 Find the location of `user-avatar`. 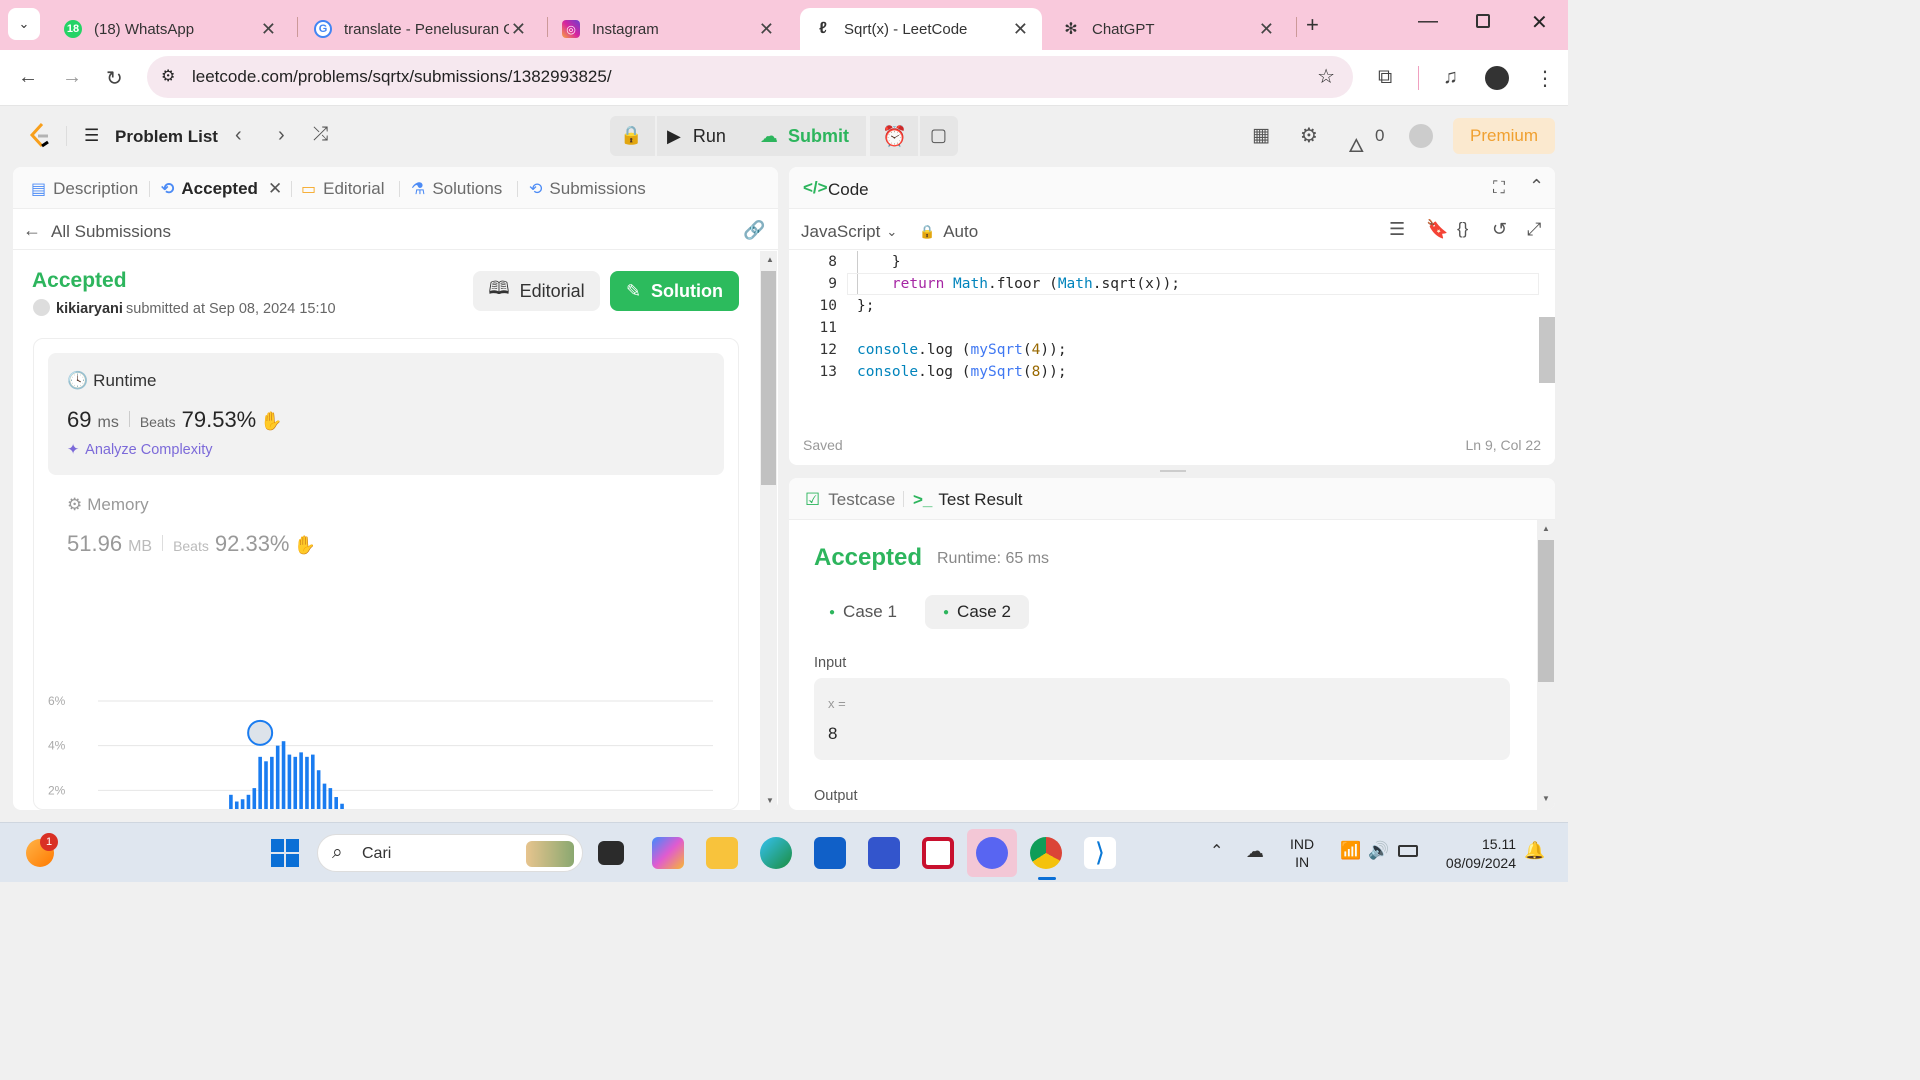

user-avatar is located at coordinates (1421, 136).